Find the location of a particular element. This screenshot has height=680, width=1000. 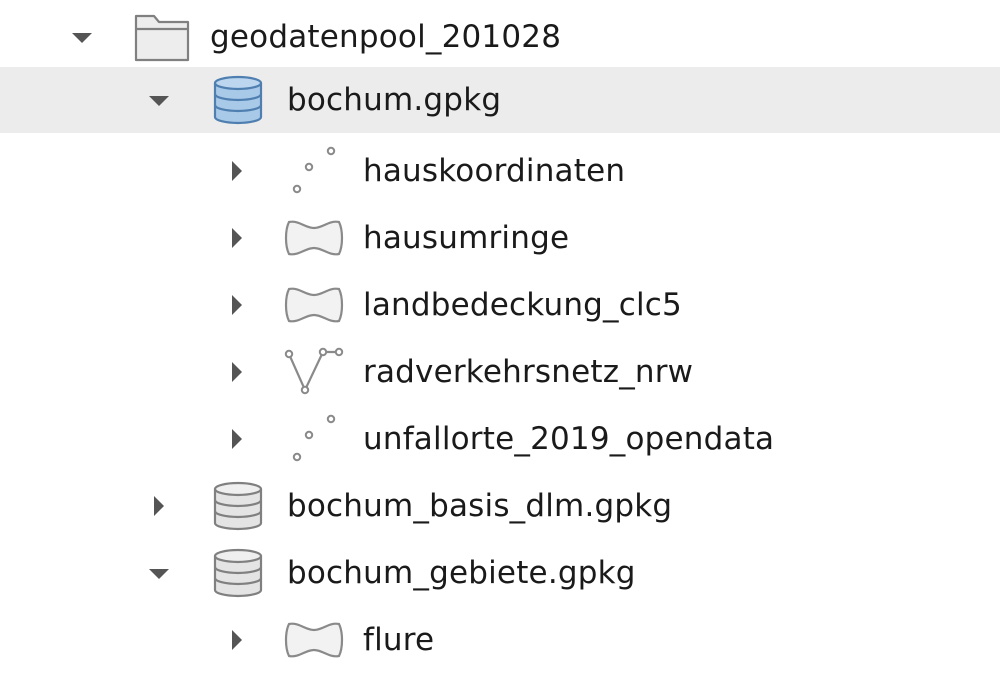

layer-label: flure is located at coordinates (399, 639).